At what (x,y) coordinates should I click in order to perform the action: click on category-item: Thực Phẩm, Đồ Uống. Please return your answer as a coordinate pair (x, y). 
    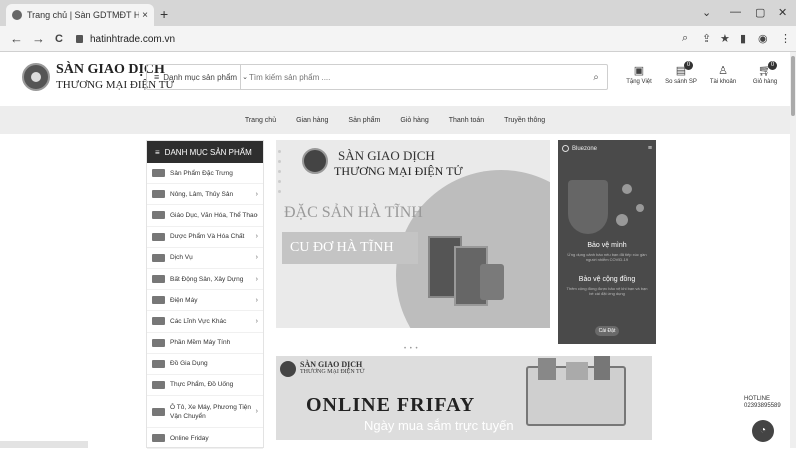
    Looking at the image, I should click on (205, 386).